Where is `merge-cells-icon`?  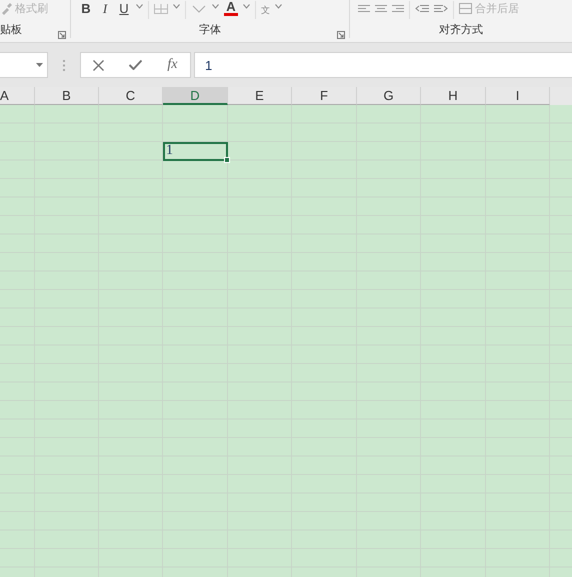 merge-cells-icon is located at coordinates (465, 8).